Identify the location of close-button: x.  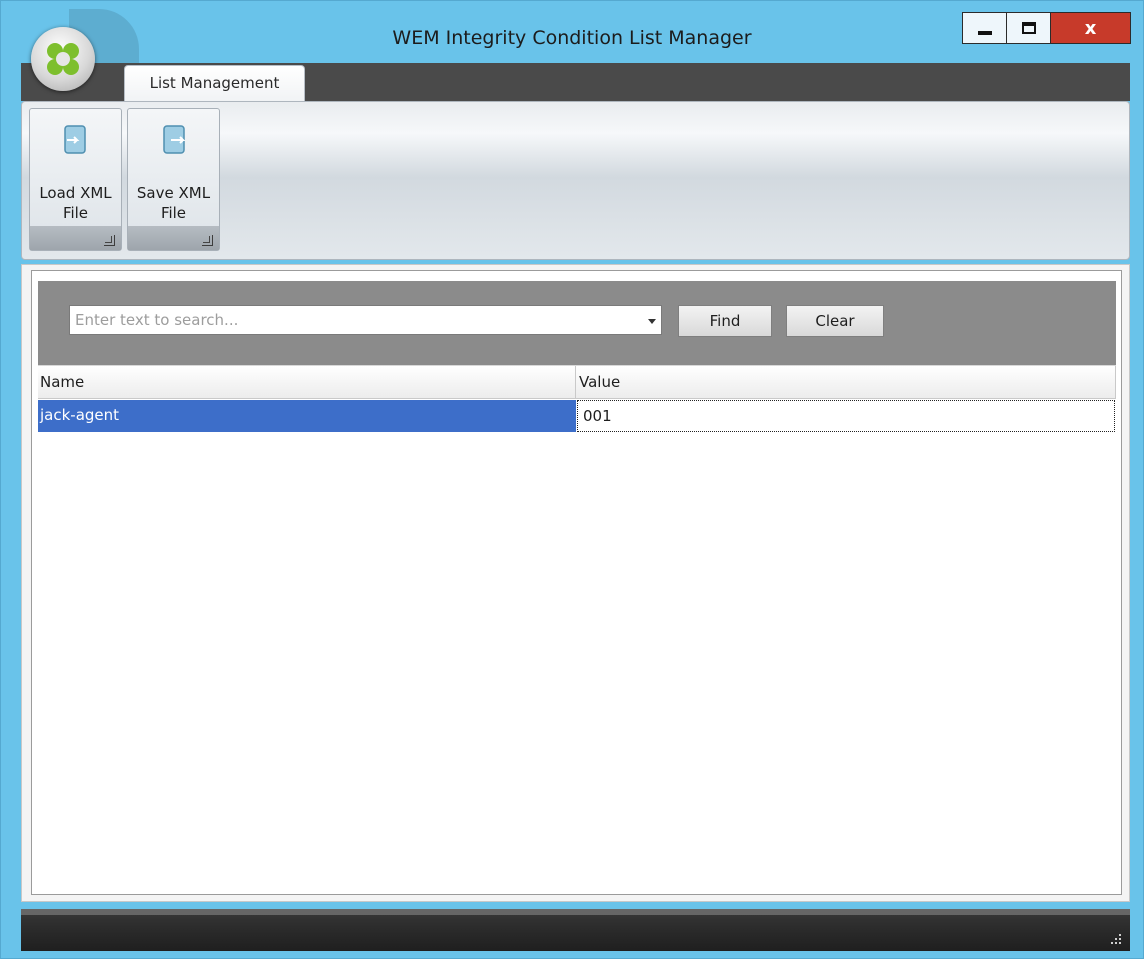
(1090, 28).